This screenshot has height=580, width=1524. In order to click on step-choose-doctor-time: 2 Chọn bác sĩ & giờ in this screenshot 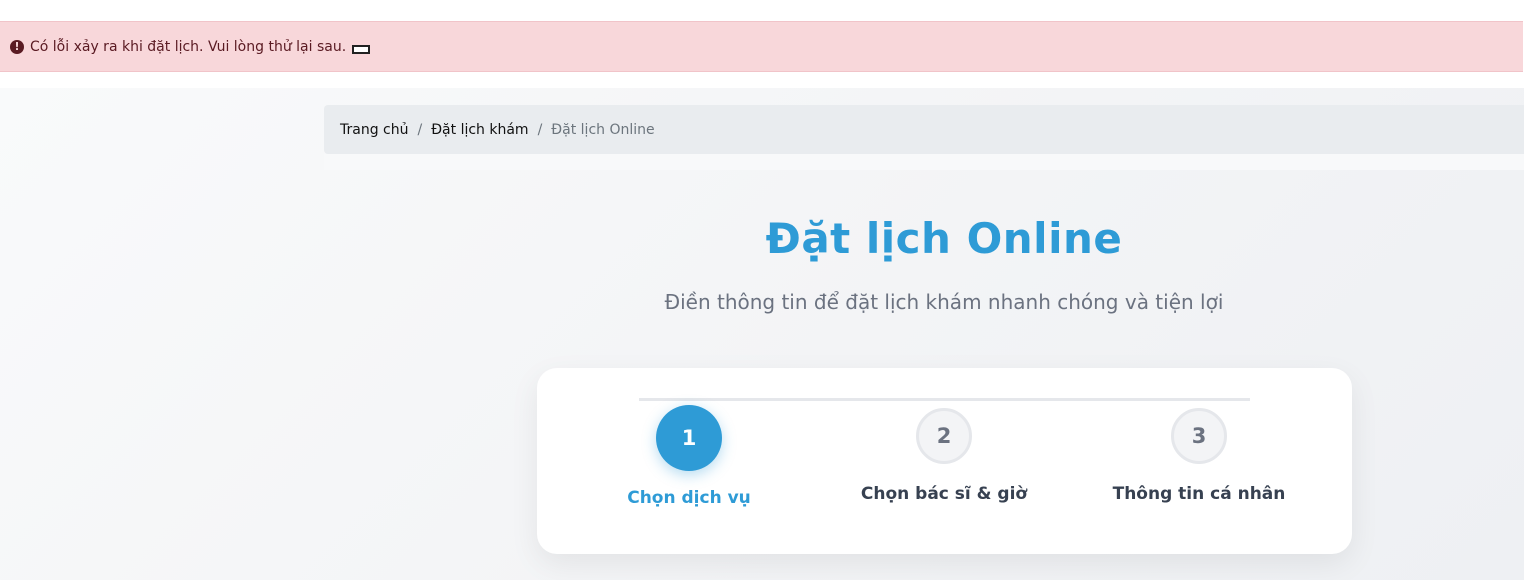, I will do `click(944, 455)`.